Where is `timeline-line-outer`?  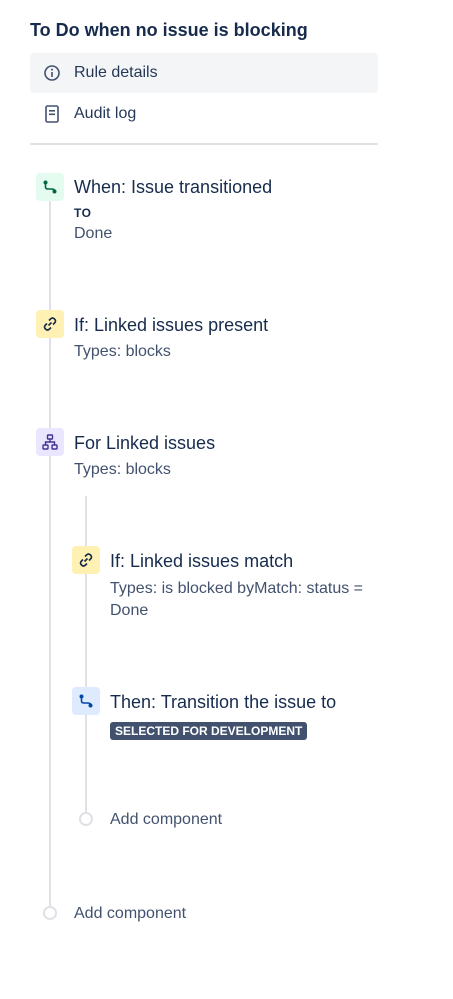 timeline-line-outer is located at coordinates (50, 555).